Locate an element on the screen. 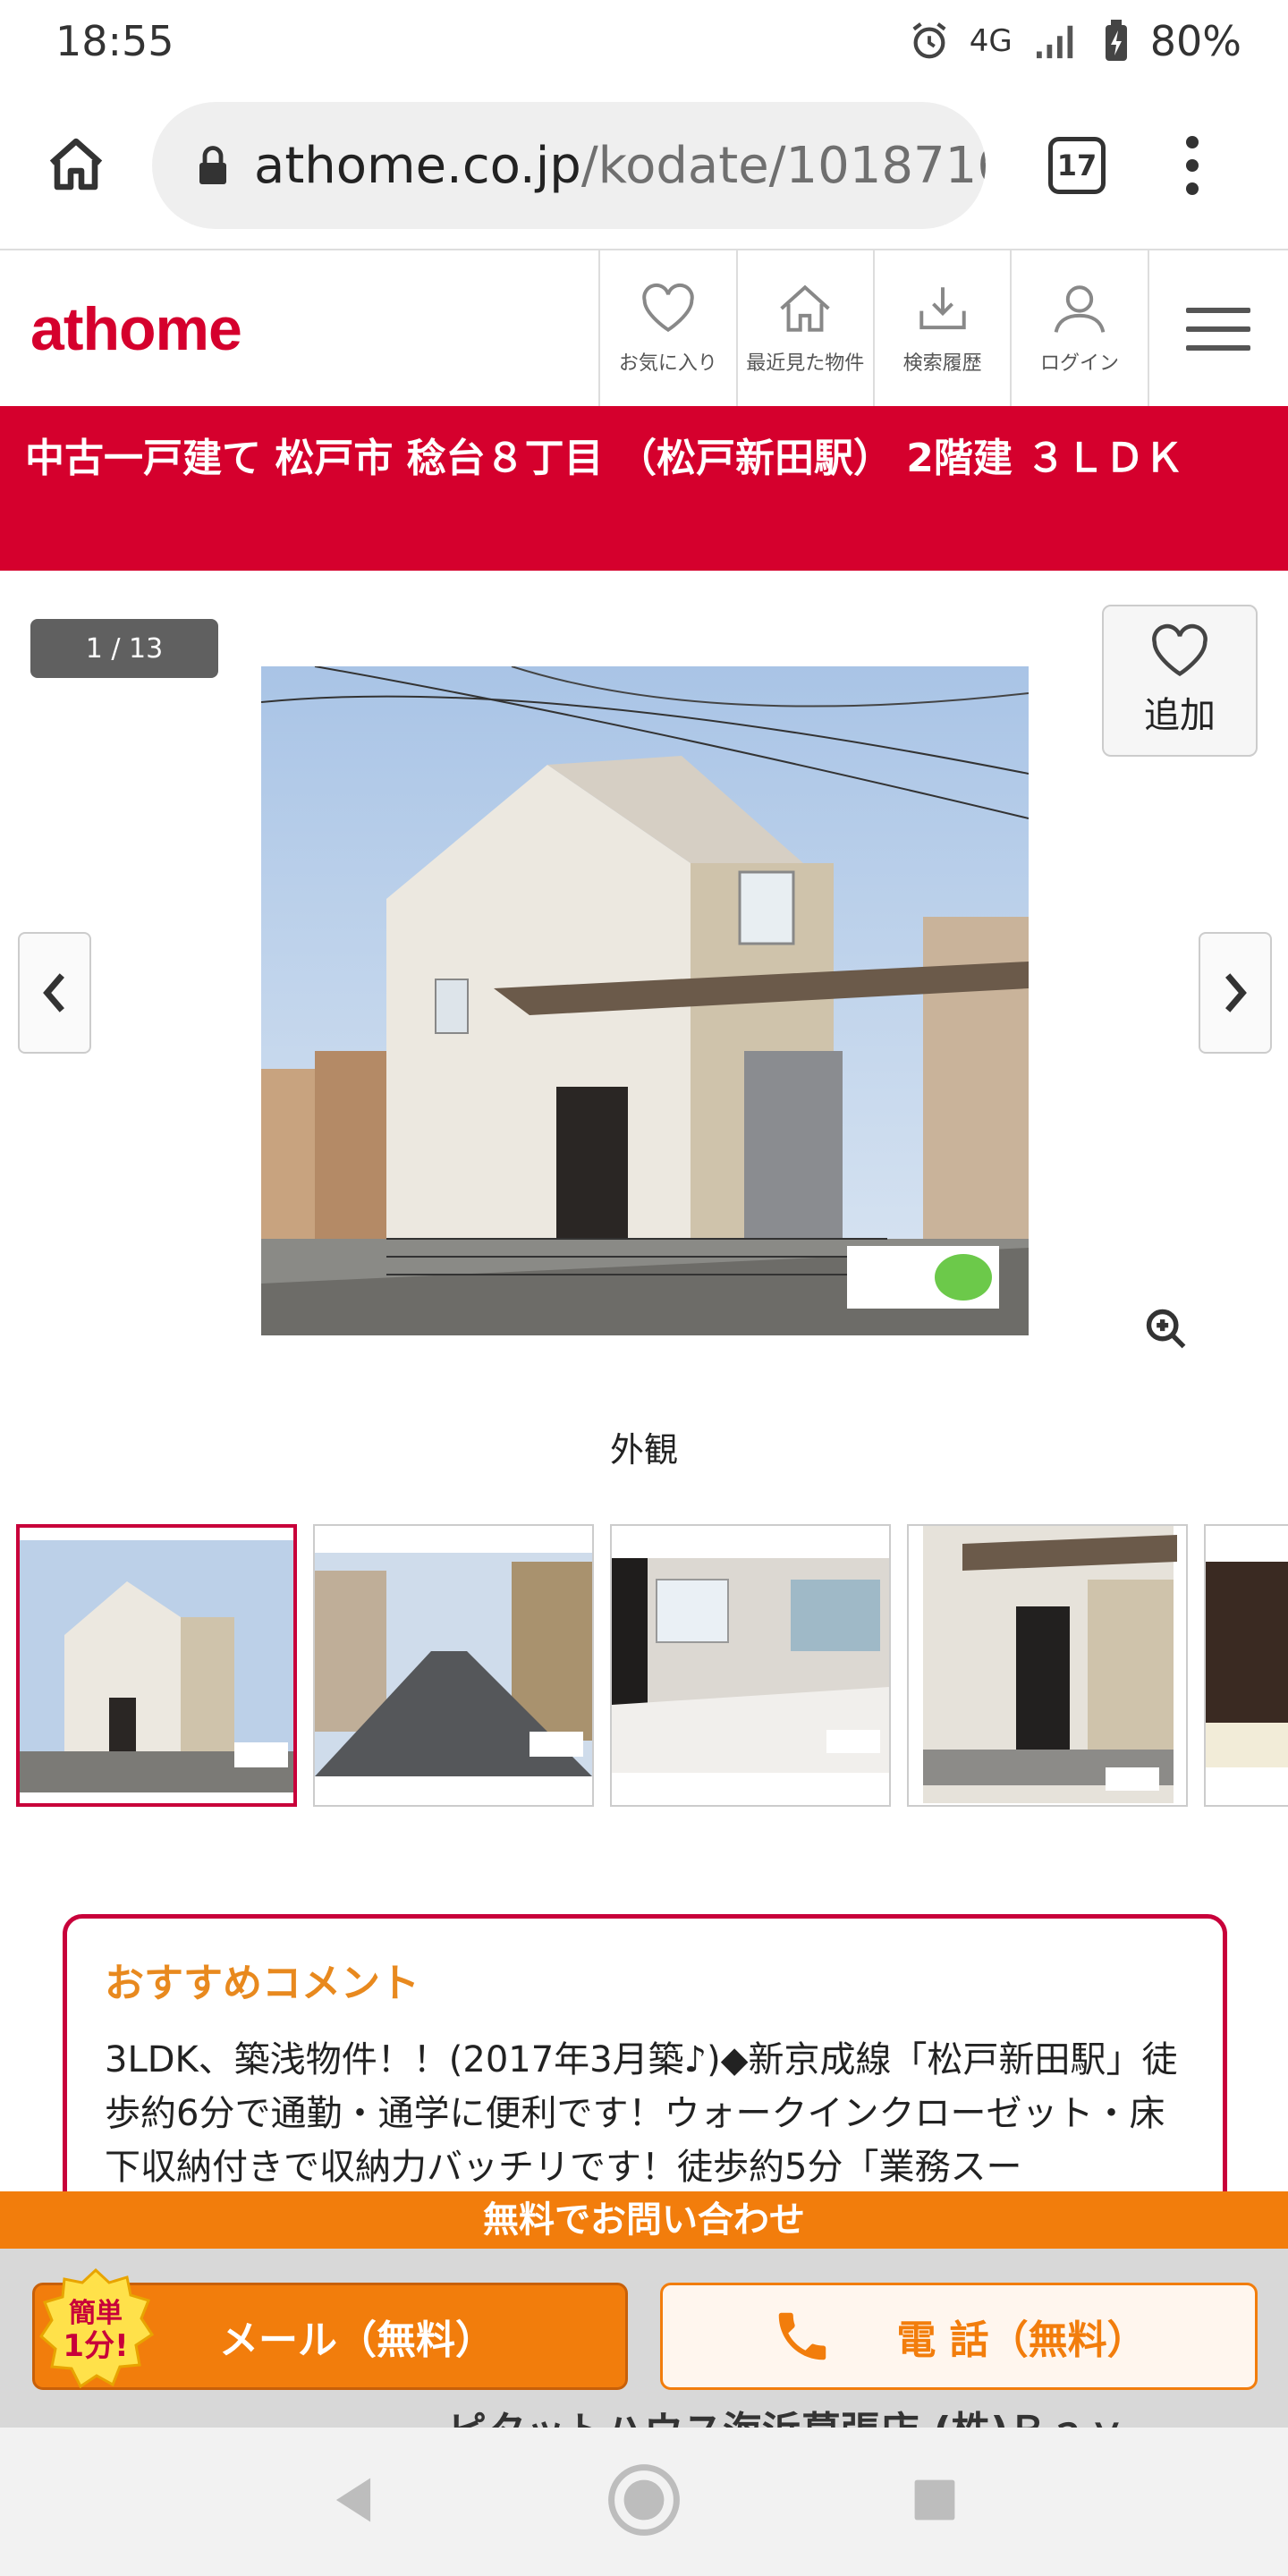 The height and width of the screenshot is (2576, 1288). zoom-in-icon is located at coordinates (1166, 1329).